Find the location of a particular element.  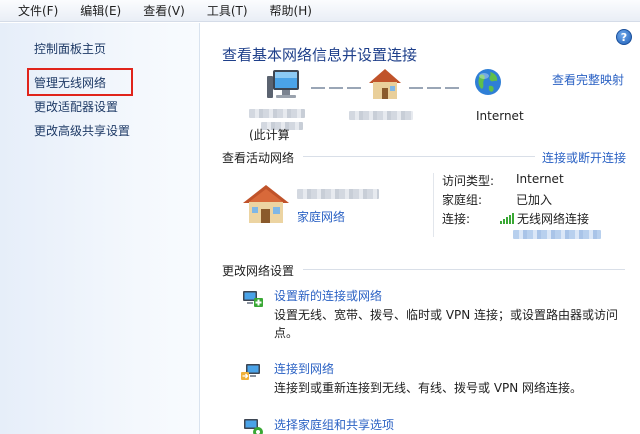

page-title: 查看基本网络信息并设置连接 is located at coordinates (320, 55).